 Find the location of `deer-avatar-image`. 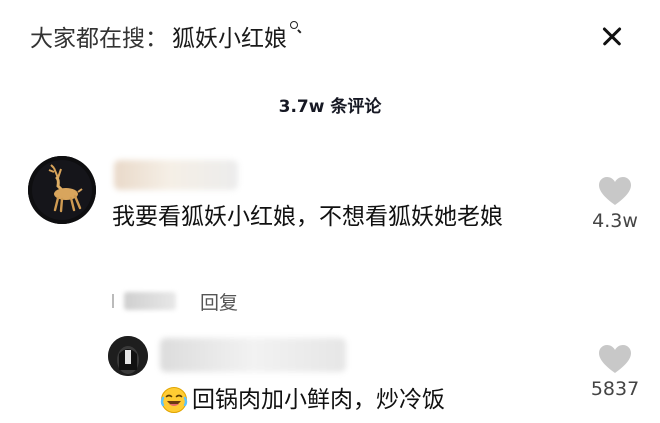

deer-avatar-image is located at coordinates (62, 190).